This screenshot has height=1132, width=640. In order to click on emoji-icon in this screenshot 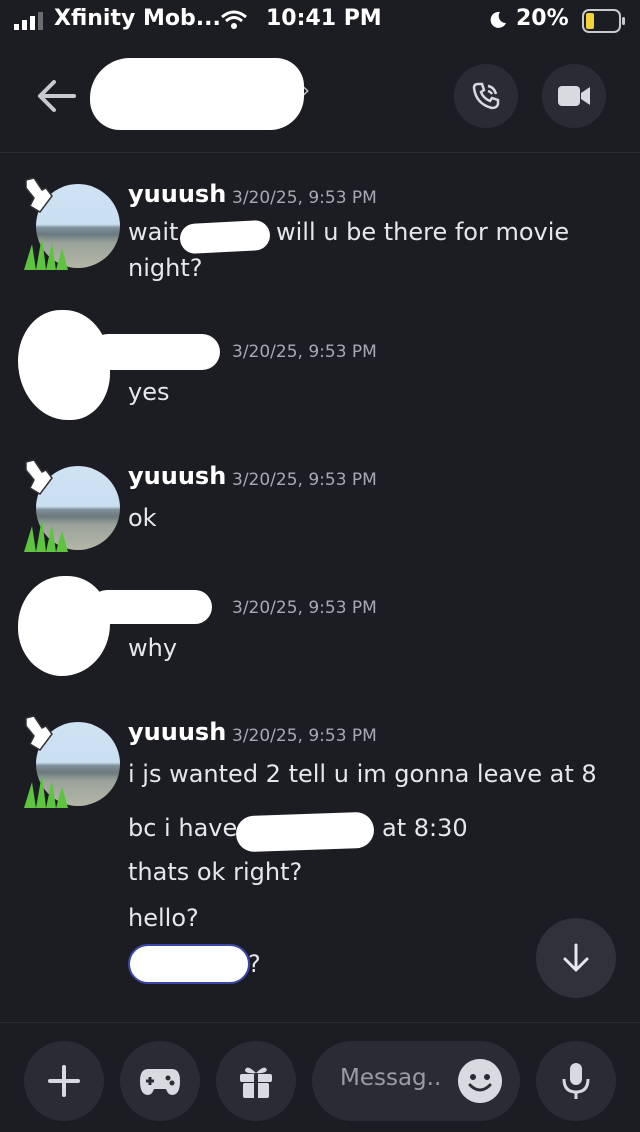, I will do `click(480, 1081)`.